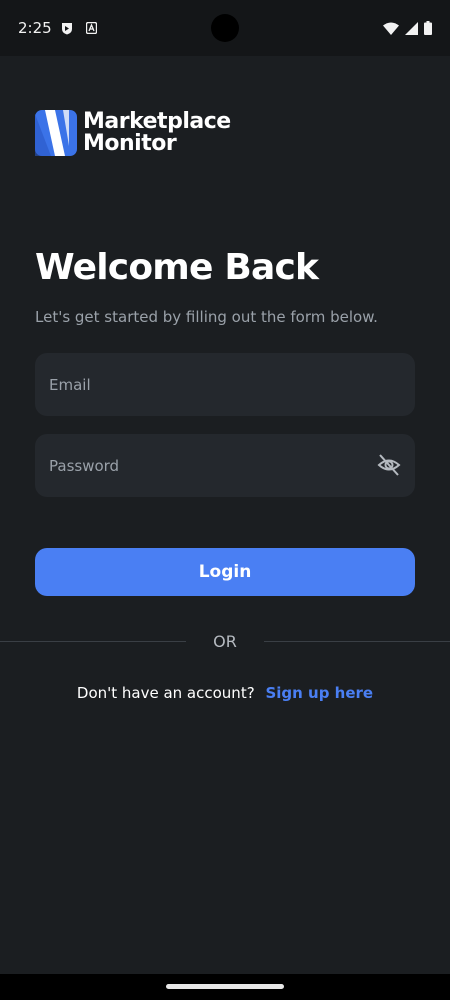  I want to click on visibility-off-icon, so click(389, 465).